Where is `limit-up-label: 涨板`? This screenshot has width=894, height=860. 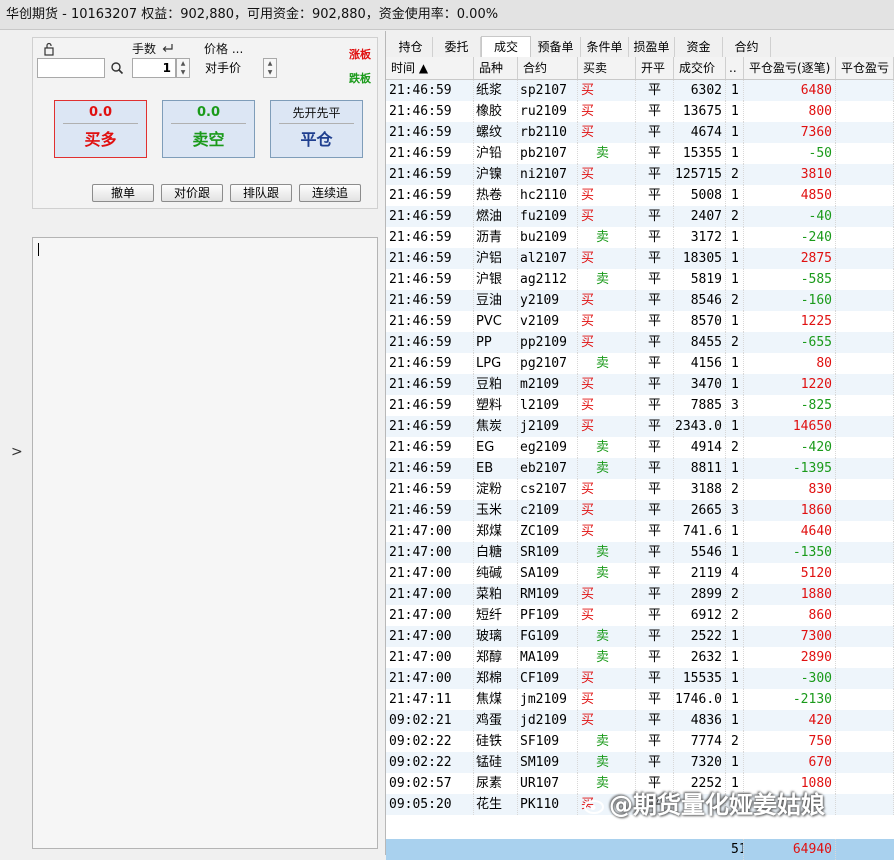
limit-up-label: 涨板 is located at coordinates (360, 54).